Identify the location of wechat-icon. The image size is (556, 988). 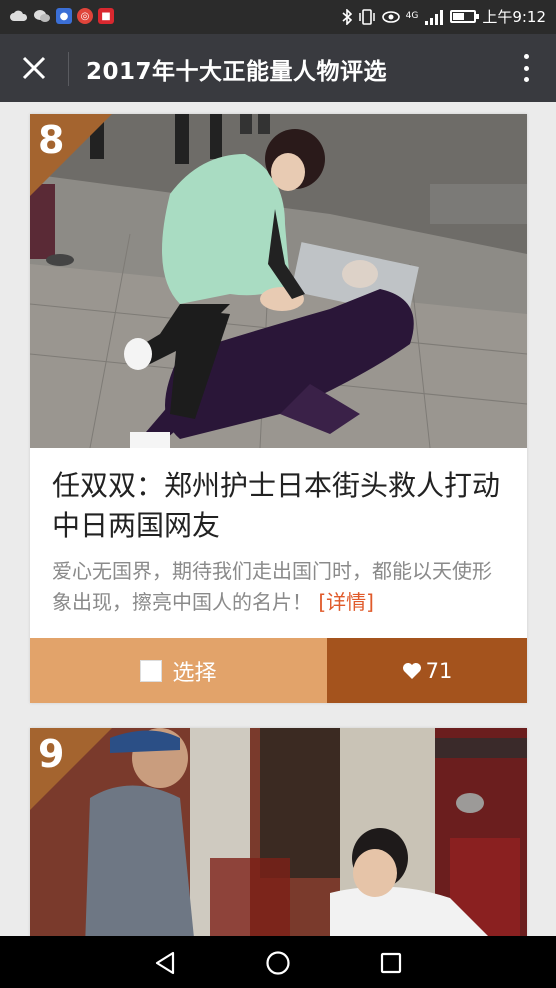
(42, 16).